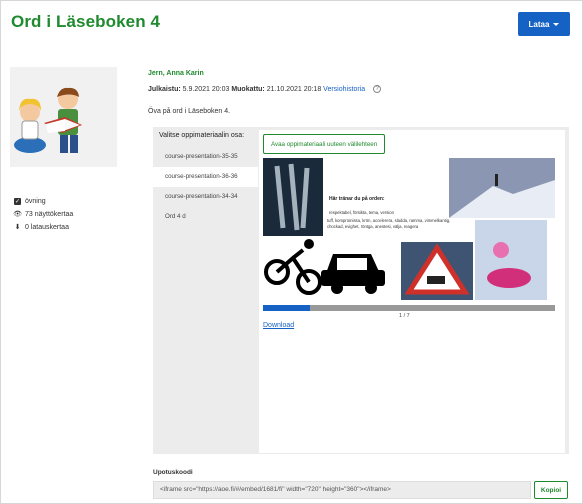 Image resolution: width=583 pixels, height=504 pixels. I want to click on material-part-item: Ord 4 d, so click(205, 217).